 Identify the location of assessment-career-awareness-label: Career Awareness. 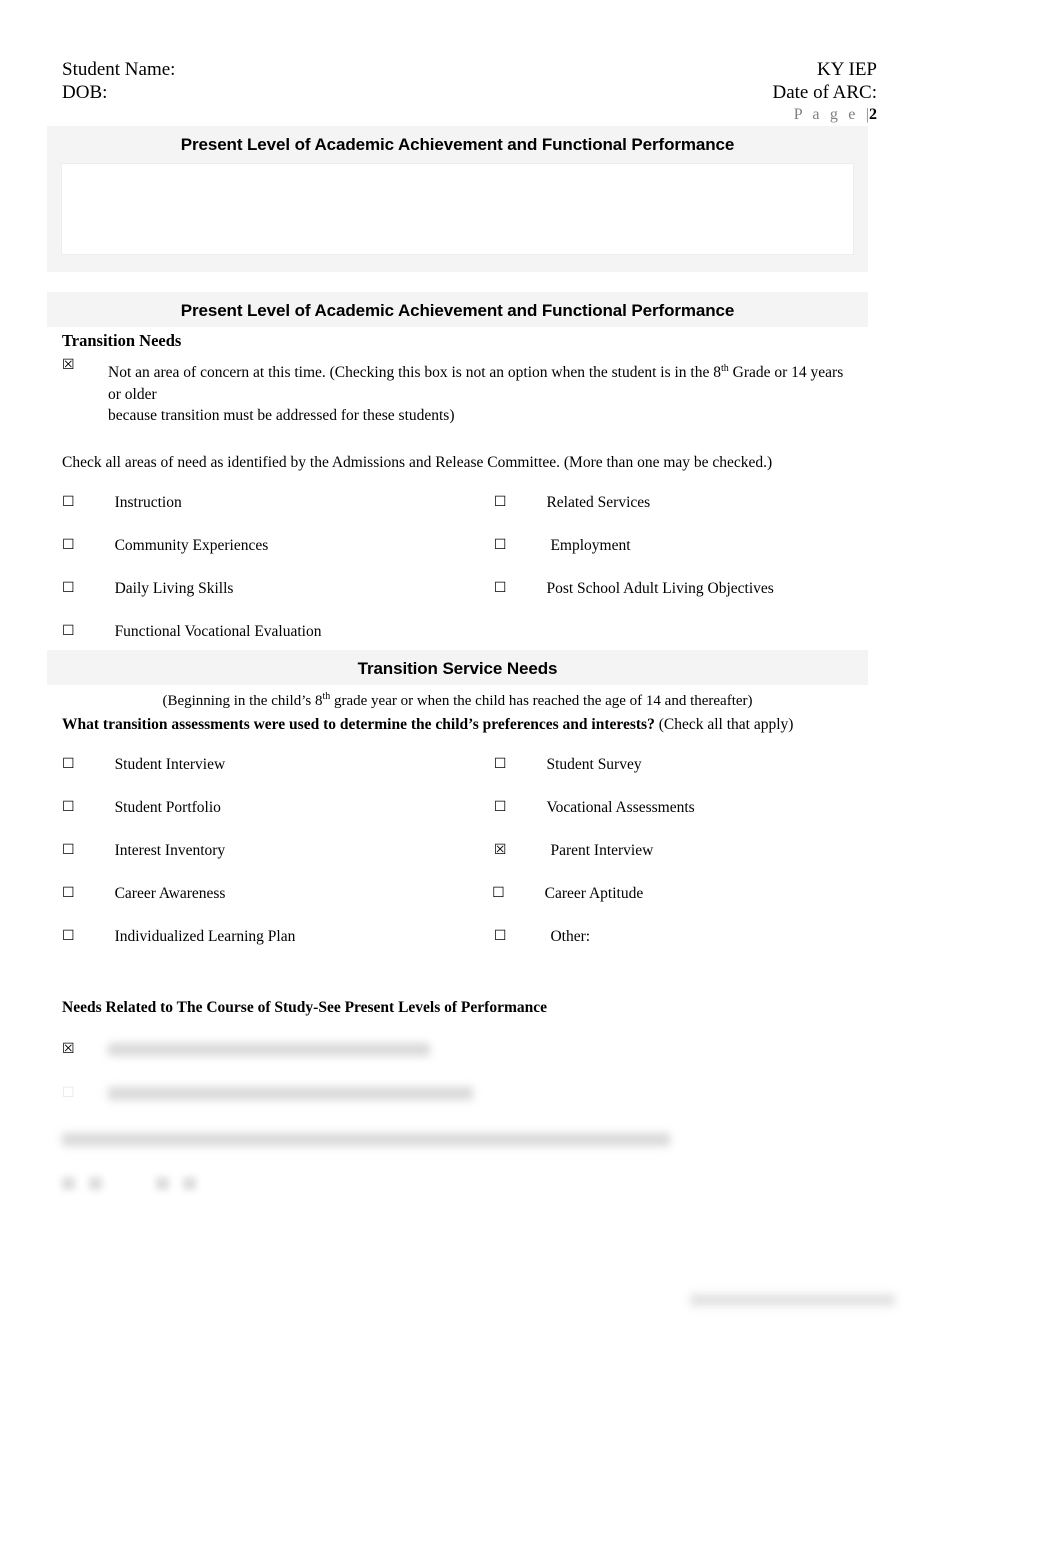
(170, 893).